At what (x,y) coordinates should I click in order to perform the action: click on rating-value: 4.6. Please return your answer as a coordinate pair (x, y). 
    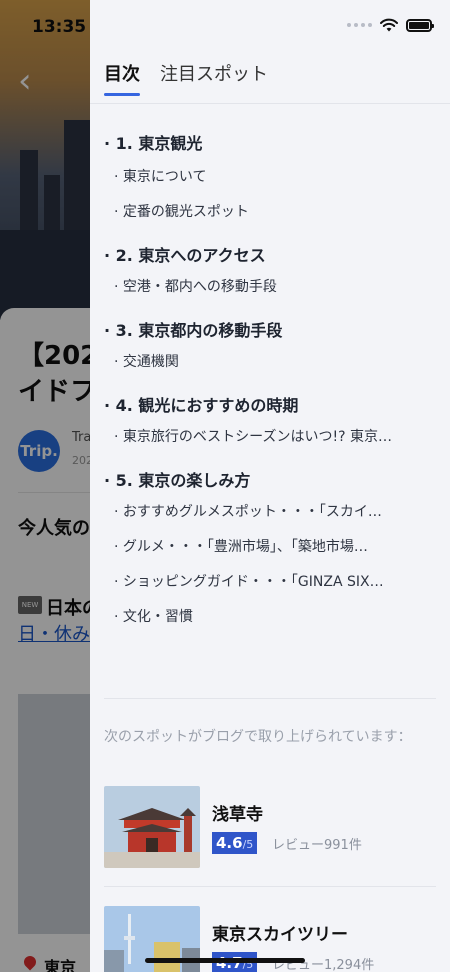
    Looking at the image, I should click on (229, 843).